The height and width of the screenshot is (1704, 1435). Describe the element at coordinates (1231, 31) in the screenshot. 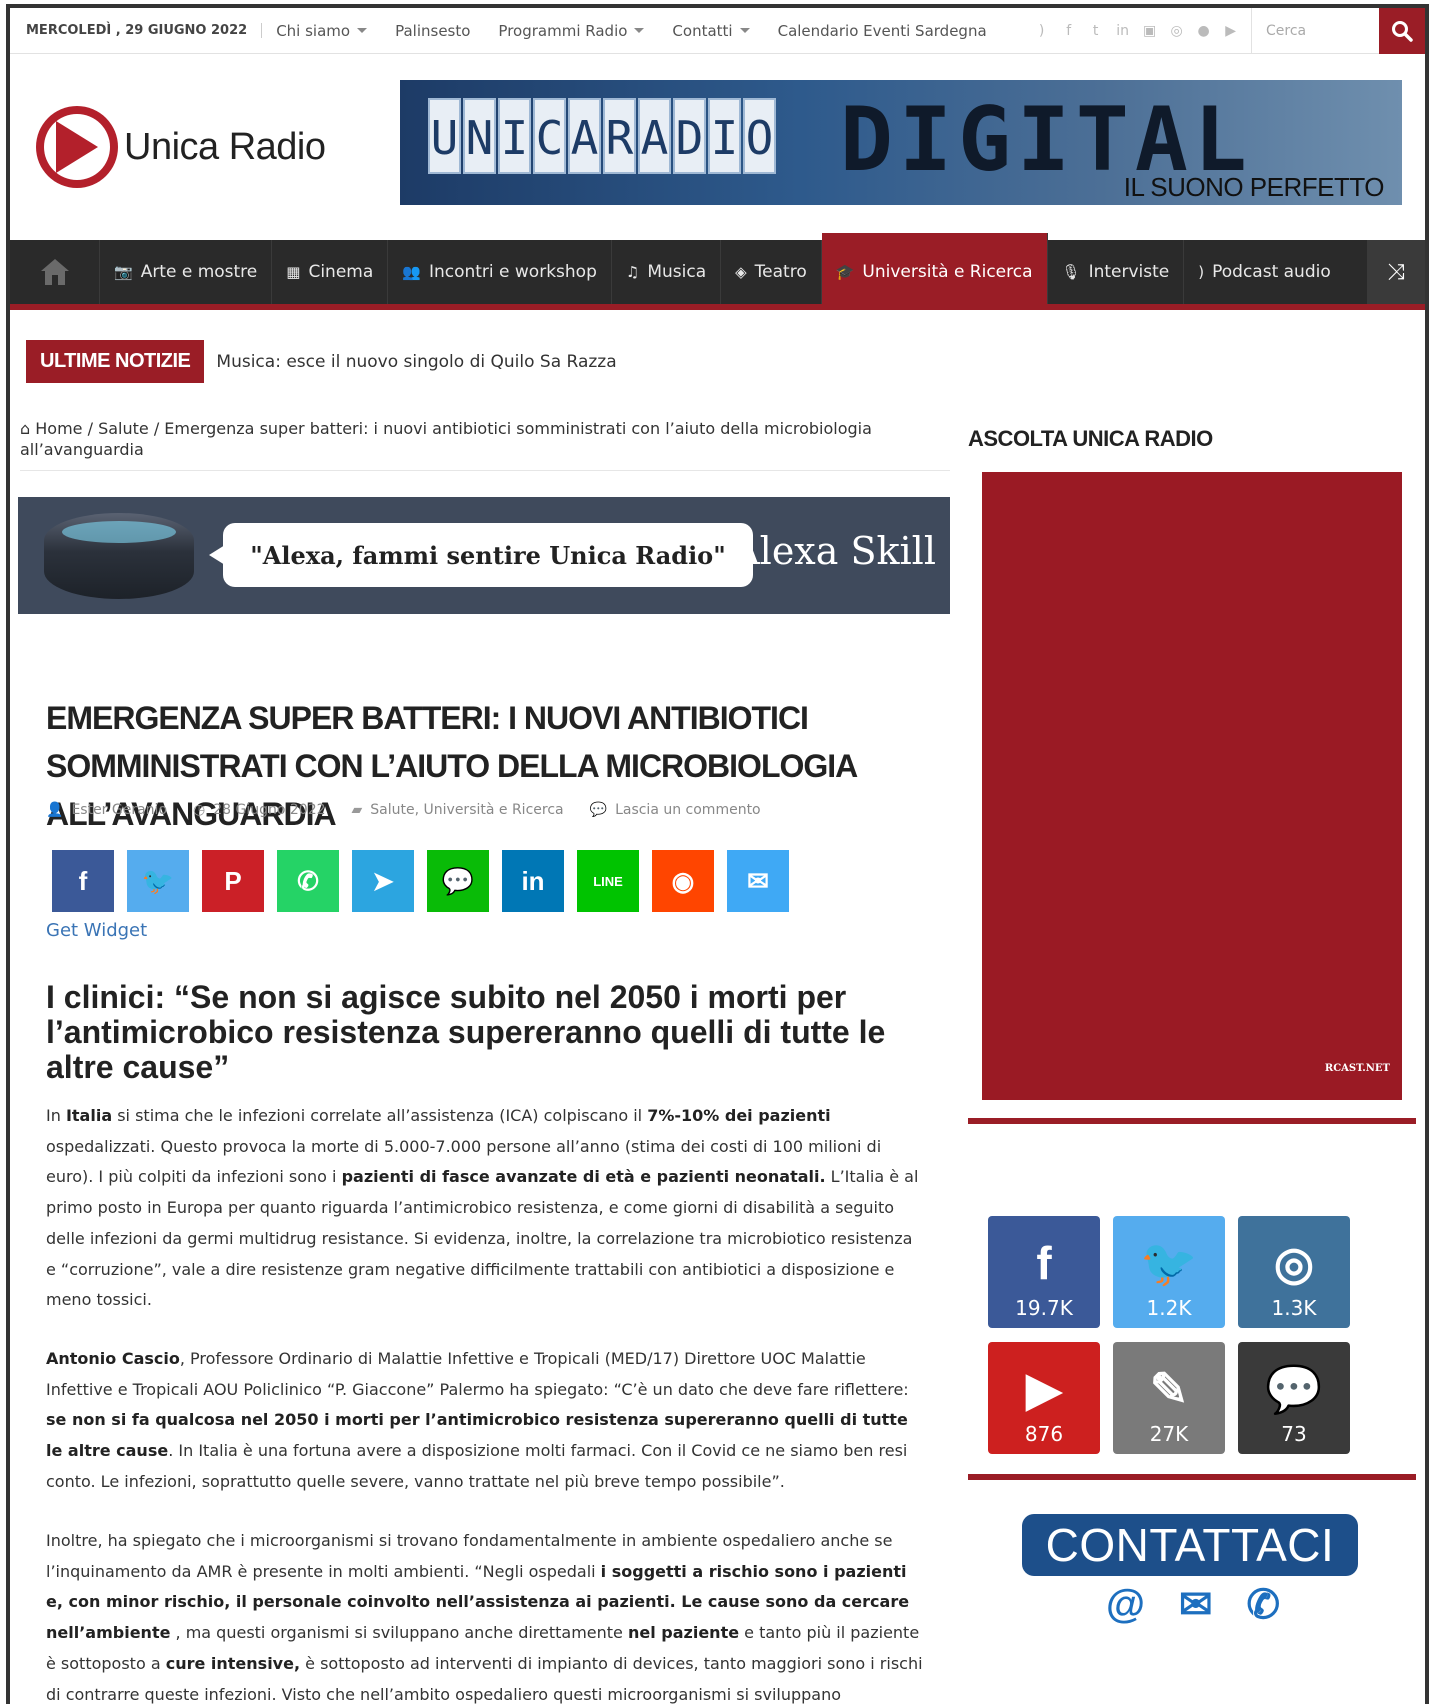

I see `play-icon: ▶` at that location.